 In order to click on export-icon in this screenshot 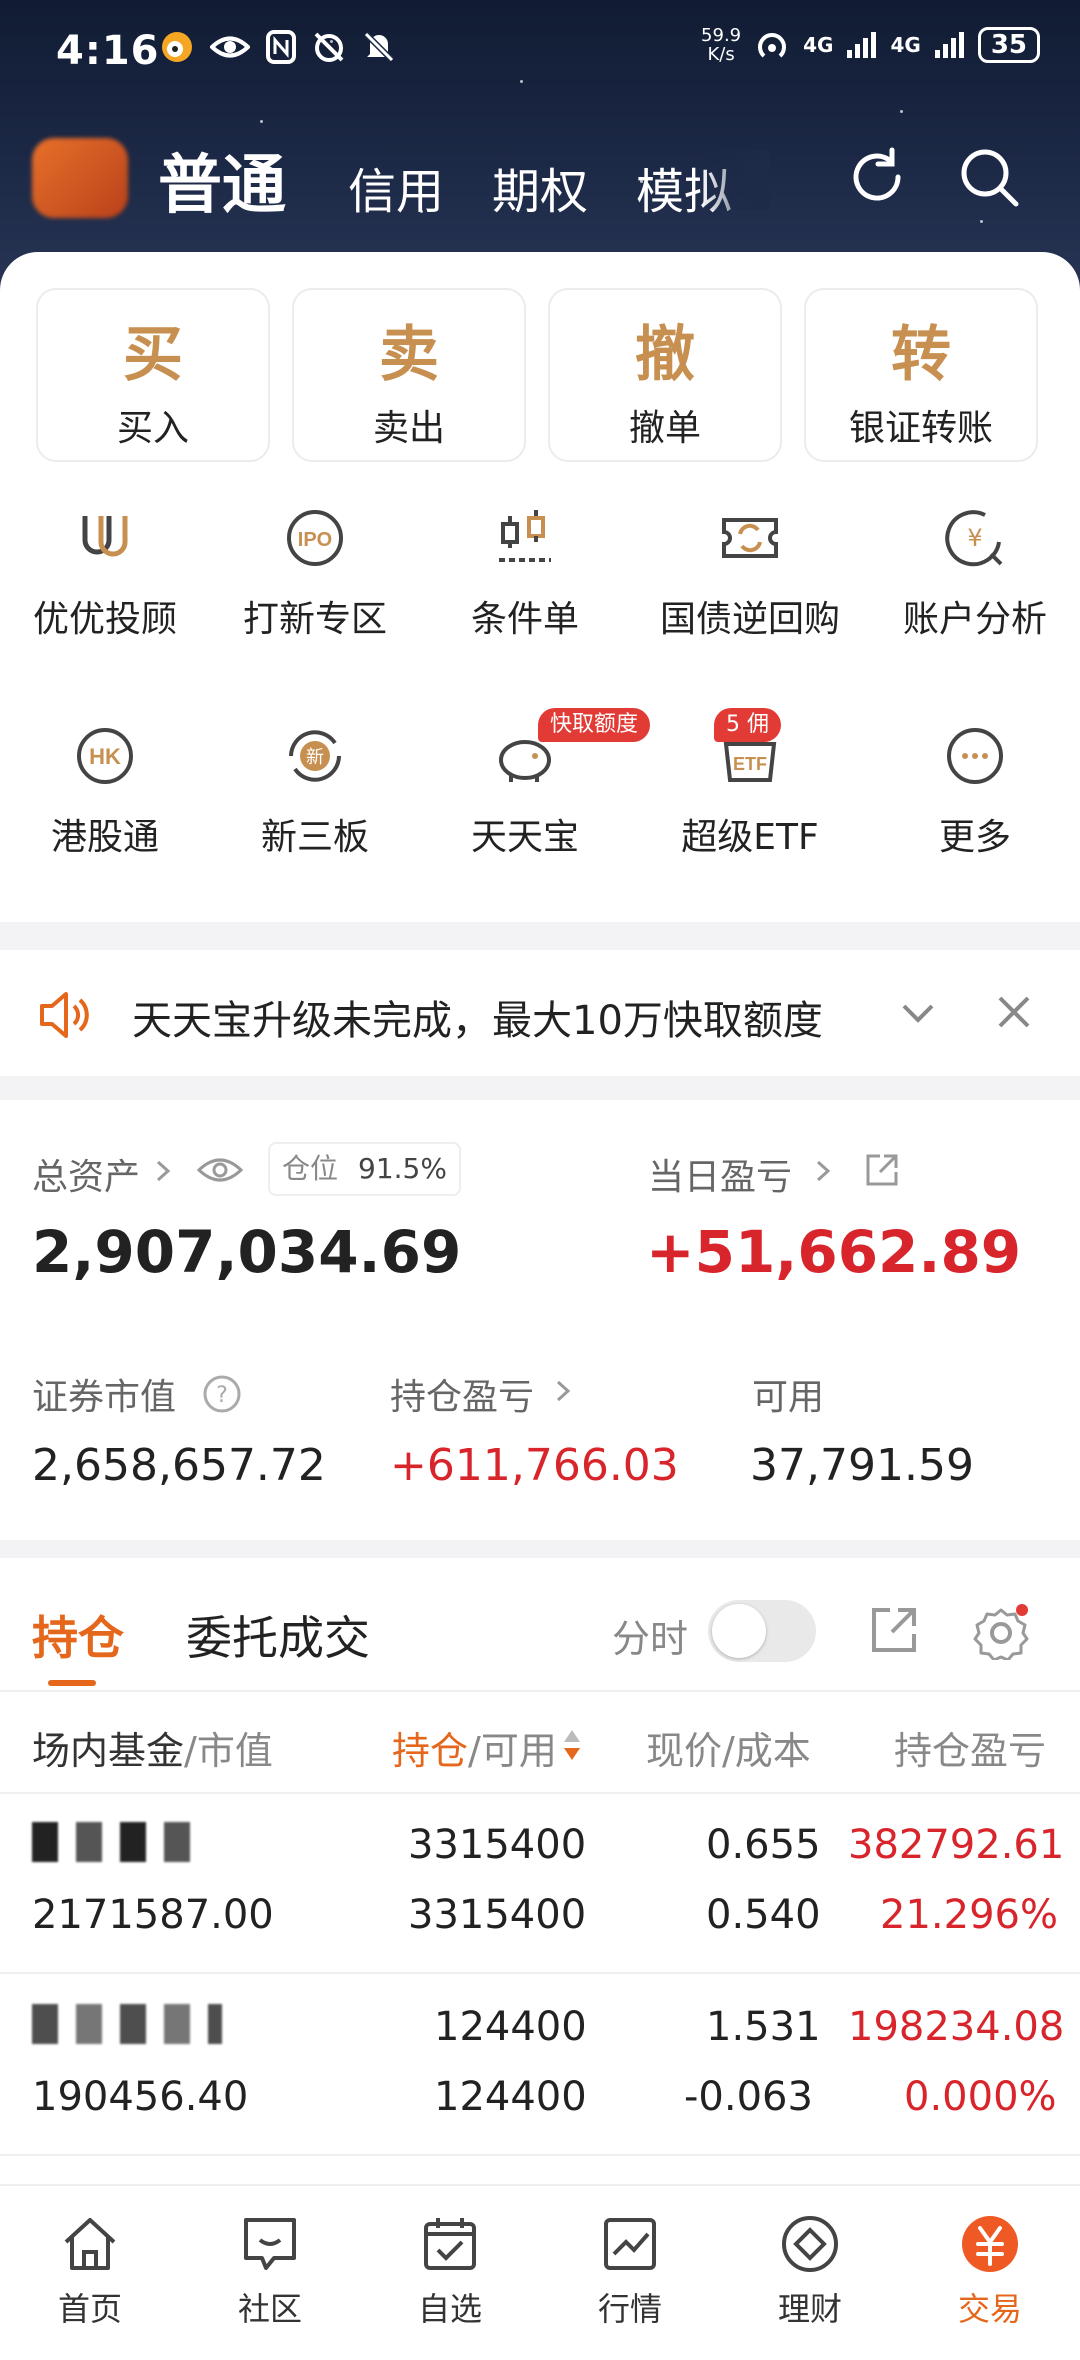, I will do `click(894, 1630)`.